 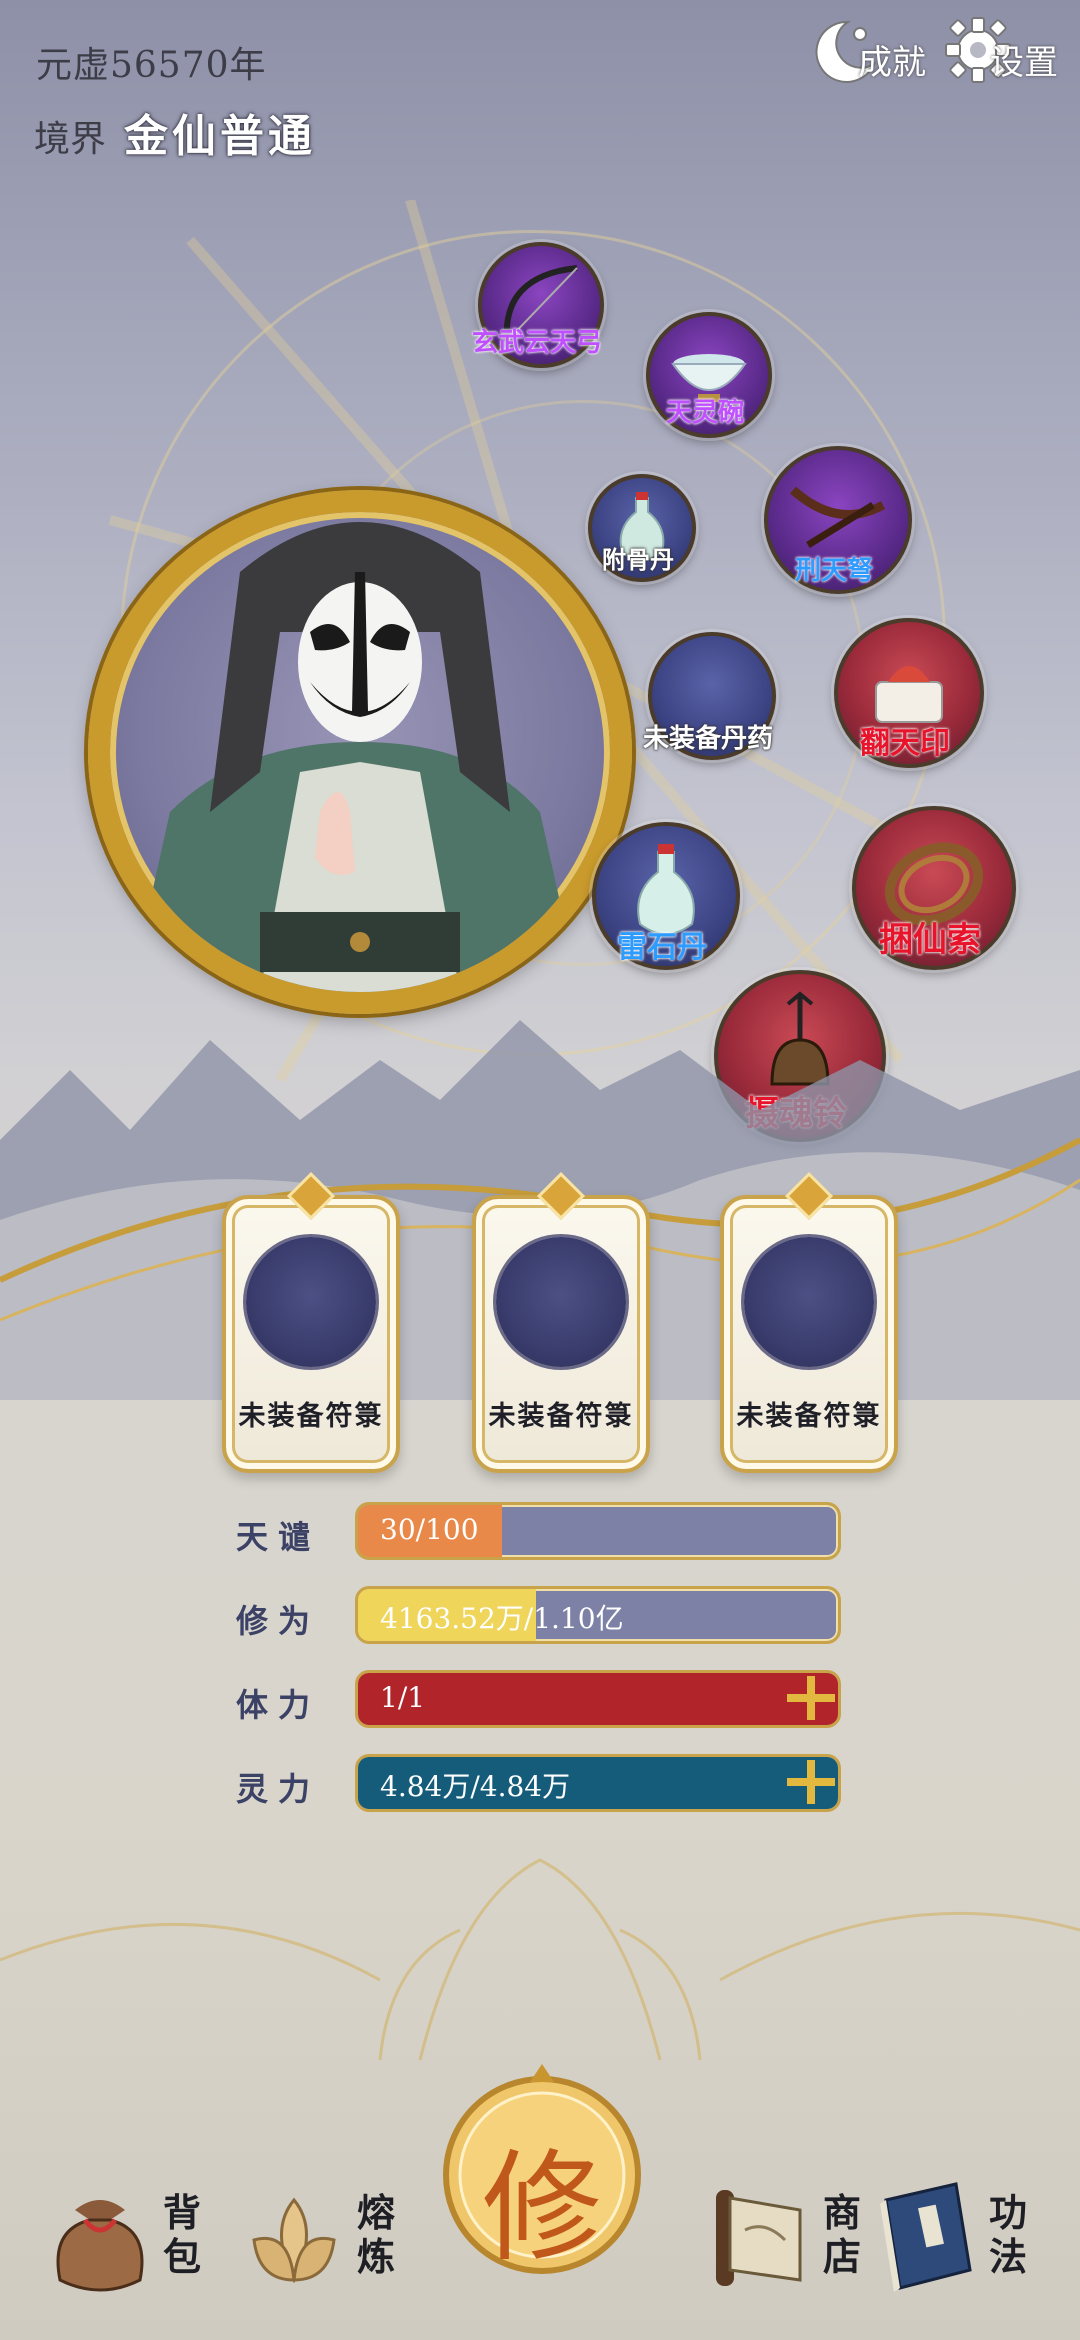 What do you see at coordinates (598, 1531) in the screenshot?
I see `stat-bar-heavenly-punishment: 30/100` at bounding box center [598, 1531].